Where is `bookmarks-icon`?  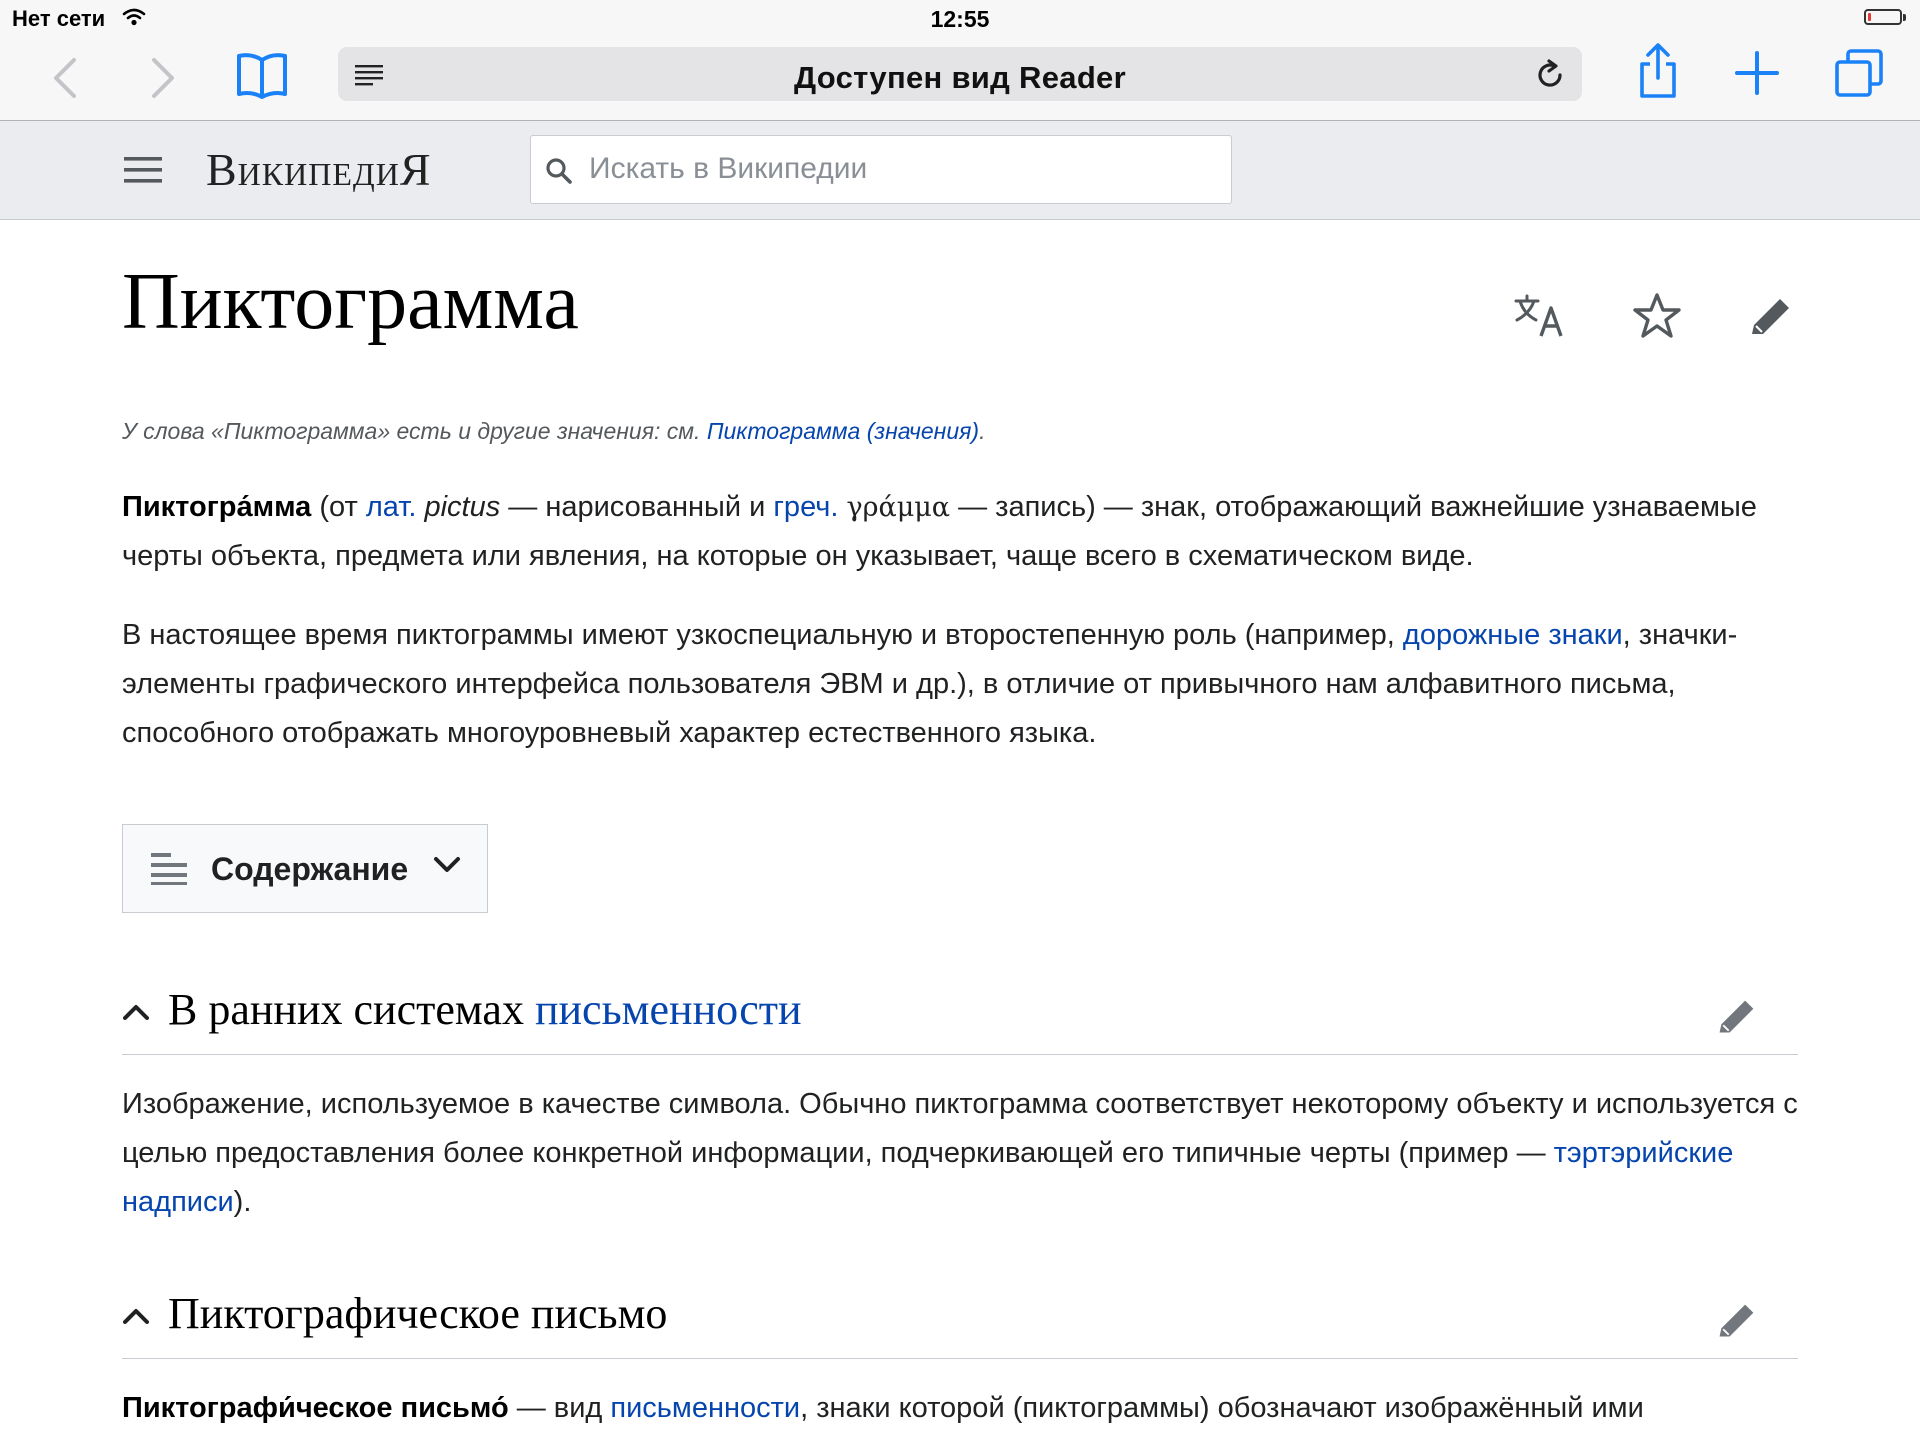
bookmarks-icon is located at coordinates (262, 75).